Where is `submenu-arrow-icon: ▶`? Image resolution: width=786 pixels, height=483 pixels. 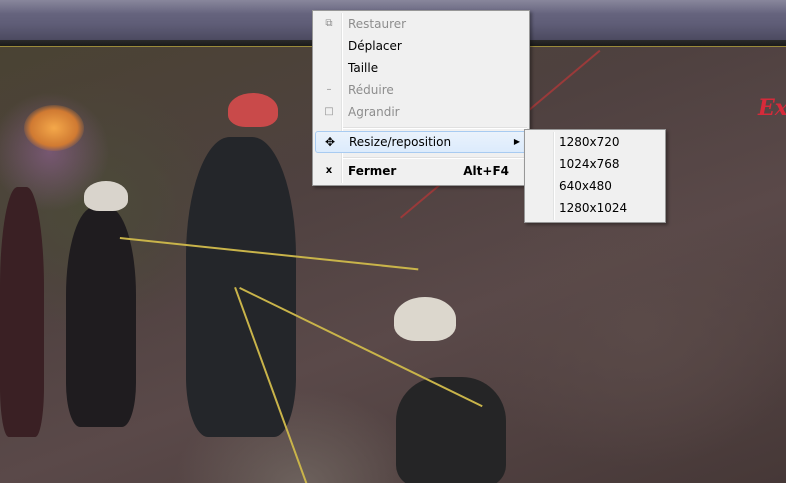
submenu-arrow-icon: ▶ is located at coordinates (516, 141).